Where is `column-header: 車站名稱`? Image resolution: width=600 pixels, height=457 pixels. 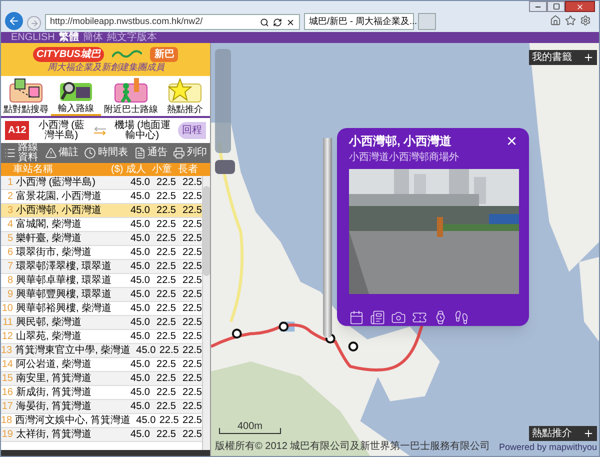
column-header: 車站名稱 is located at coordinates (33, 169).